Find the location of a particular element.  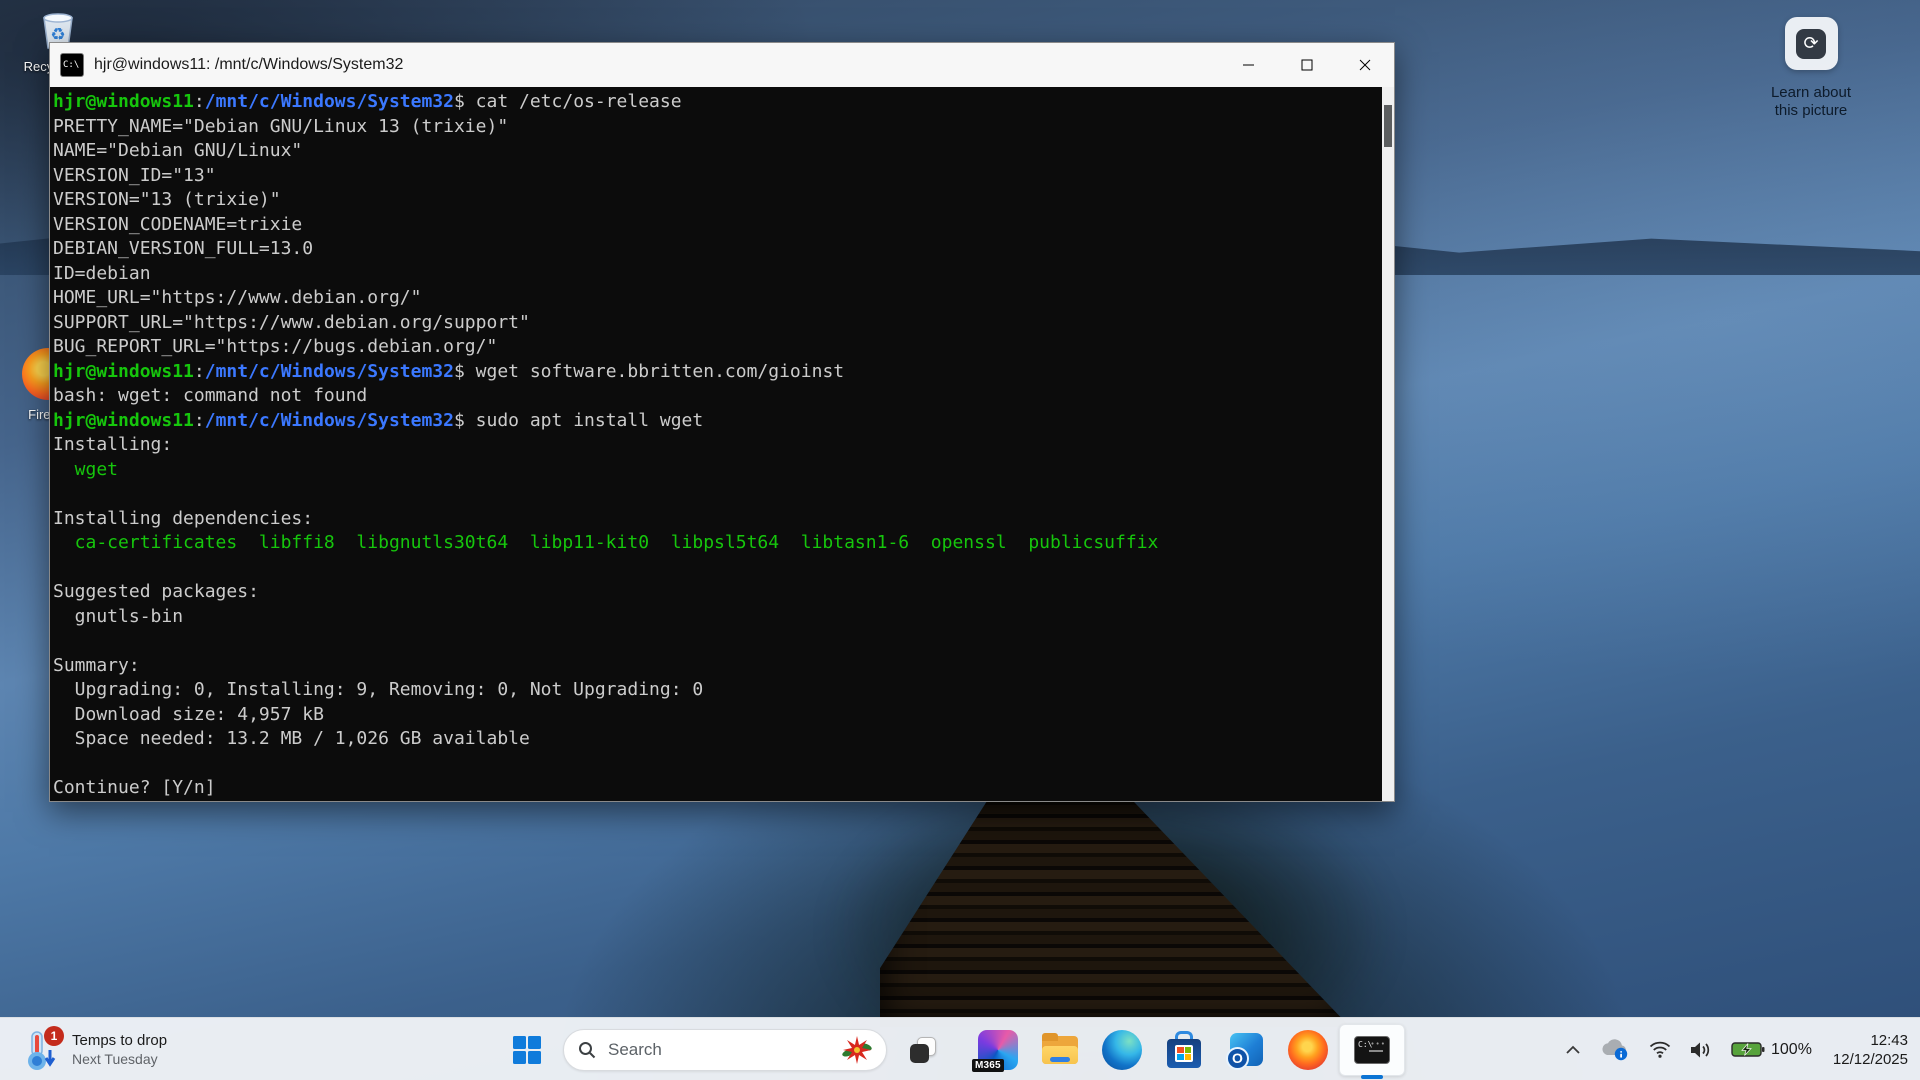

m365-copilot-icon: M365 is located at coordinates (995, 1050).